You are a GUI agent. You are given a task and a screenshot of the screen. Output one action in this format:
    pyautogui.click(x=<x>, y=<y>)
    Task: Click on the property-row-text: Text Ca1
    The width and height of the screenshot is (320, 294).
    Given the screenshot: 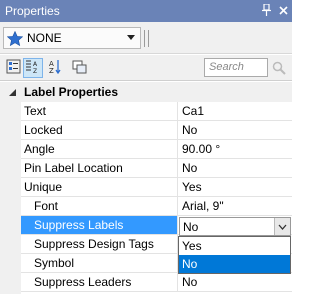 What is the action you would take?
    pyautogui.click(x=156, y=111)
    